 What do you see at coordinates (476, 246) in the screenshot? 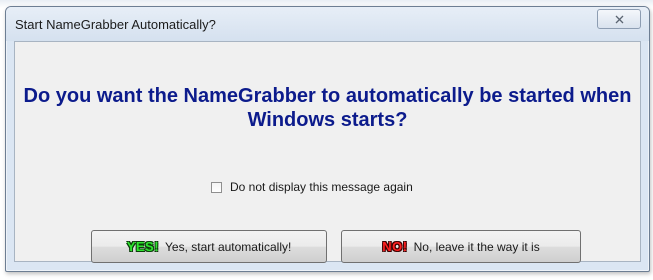
I see `no-button-label: No, leave it the way it is` at bounding box center [476, 246].